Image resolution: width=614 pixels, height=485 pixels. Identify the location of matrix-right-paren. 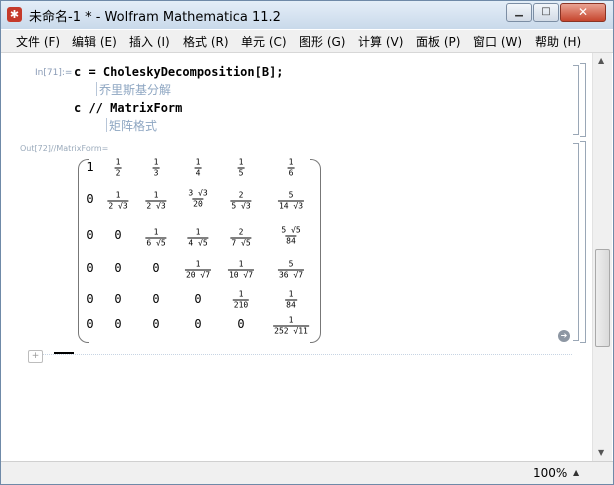
(315, 251).